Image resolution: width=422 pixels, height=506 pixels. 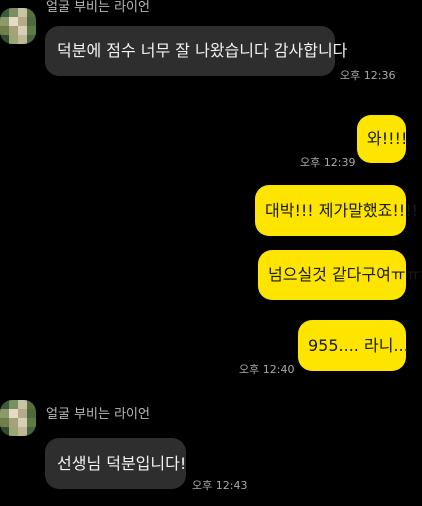 What do you see at coordinates (328, 162) in the screenshot?
I see `message-time: 오후 12:39` at bounding box center [328, 162].